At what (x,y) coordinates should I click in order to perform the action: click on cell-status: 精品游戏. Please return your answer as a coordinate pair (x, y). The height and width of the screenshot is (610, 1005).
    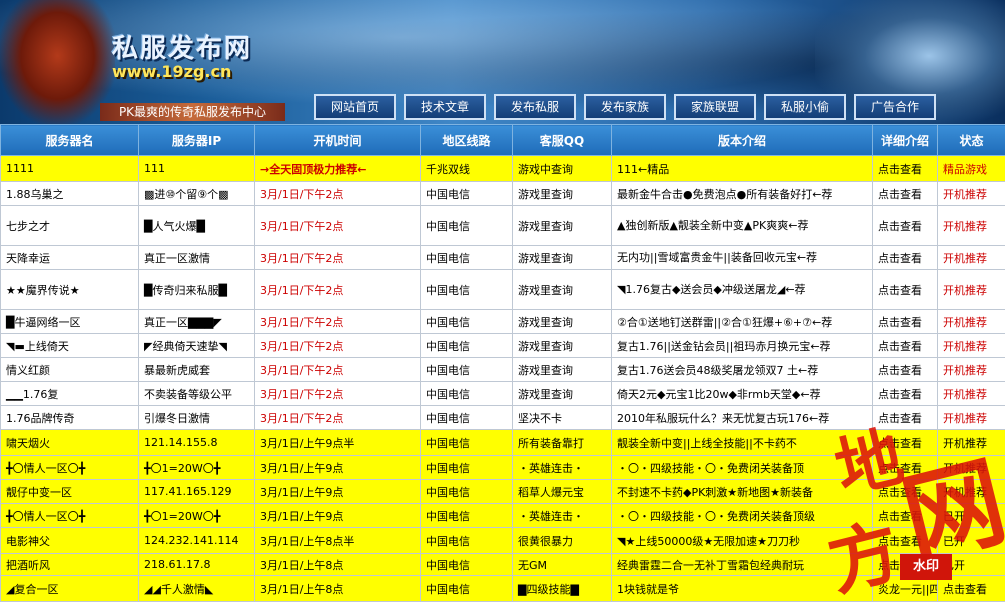
    Looking at the image, I should click on (971, 169).